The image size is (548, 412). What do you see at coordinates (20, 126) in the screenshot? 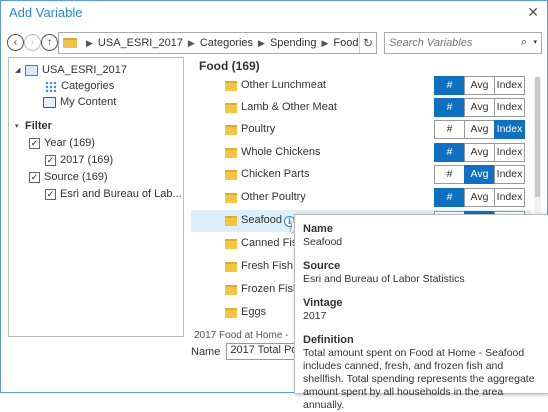
I see `caret-down-icon: ▾` at bounding box center [20, 126].